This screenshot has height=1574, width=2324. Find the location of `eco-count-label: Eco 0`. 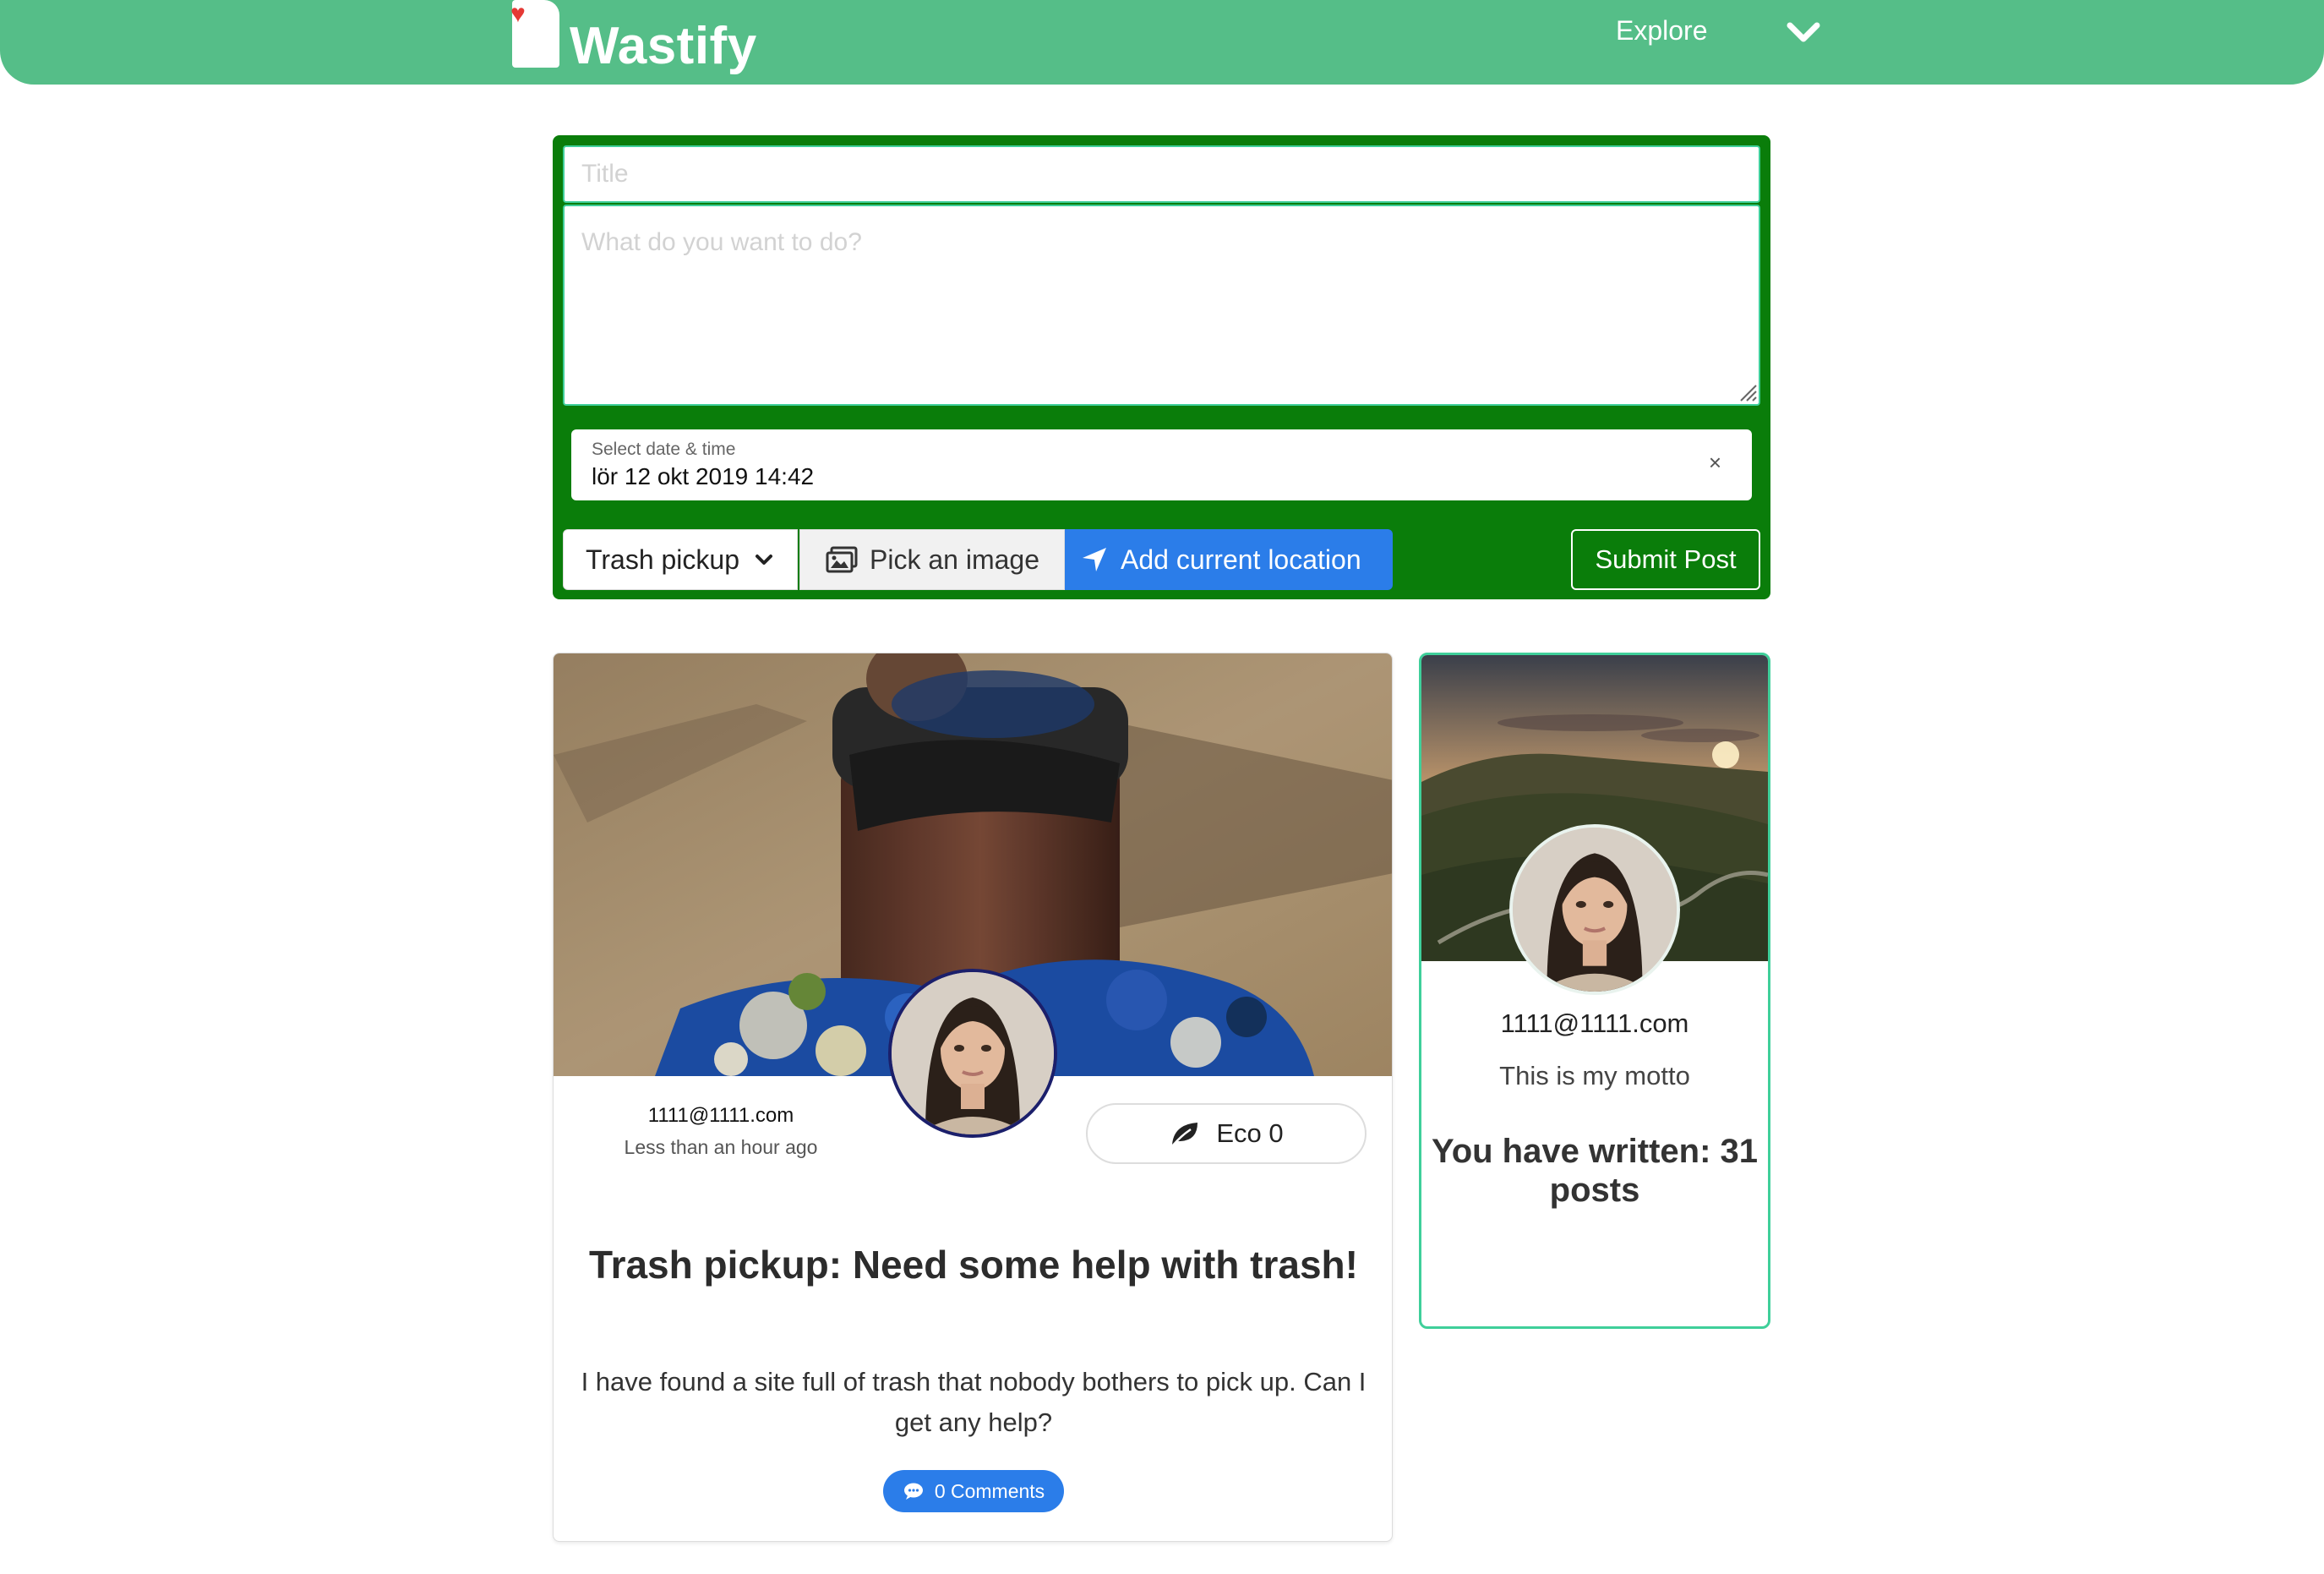

eco-count-label: Eco 0 is located at coordinates (1250, 1133).